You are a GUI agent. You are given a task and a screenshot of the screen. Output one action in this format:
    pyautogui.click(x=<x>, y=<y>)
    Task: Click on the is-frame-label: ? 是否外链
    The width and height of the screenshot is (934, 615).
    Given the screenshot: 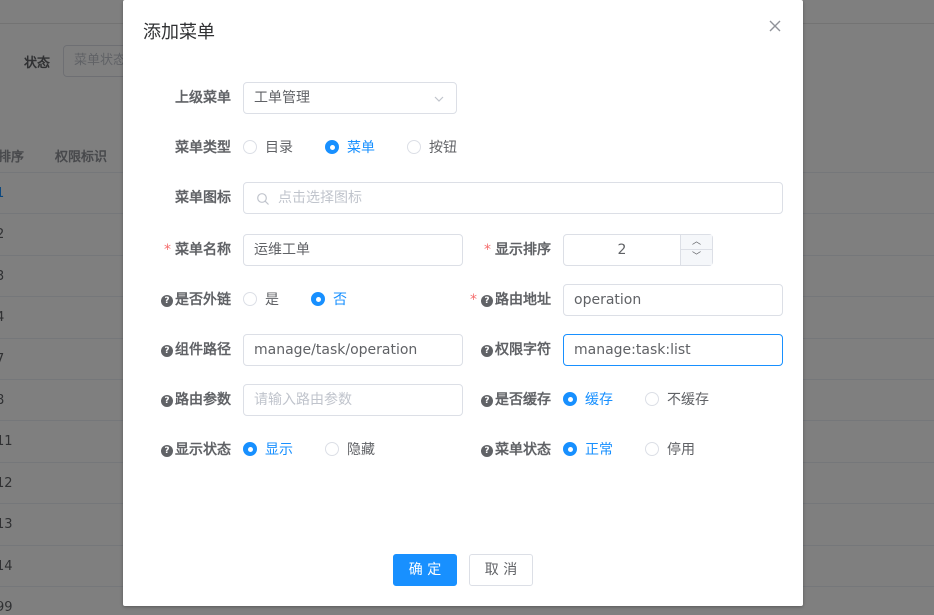 What is the action you would take?
    pyautogui.click(x=186, y=300)
    